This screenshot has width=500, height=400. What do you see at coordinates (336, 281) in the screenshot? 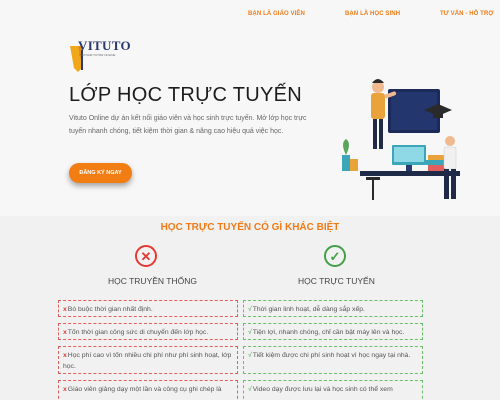
I see `online-heading: HỌC TRỰC TUYẾN` at bounding box center [336, 281].